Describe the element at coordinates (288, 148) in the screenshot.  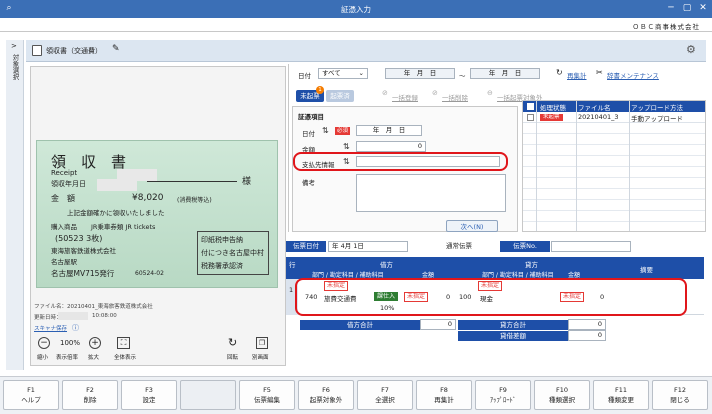
I see `splitter` at that location.